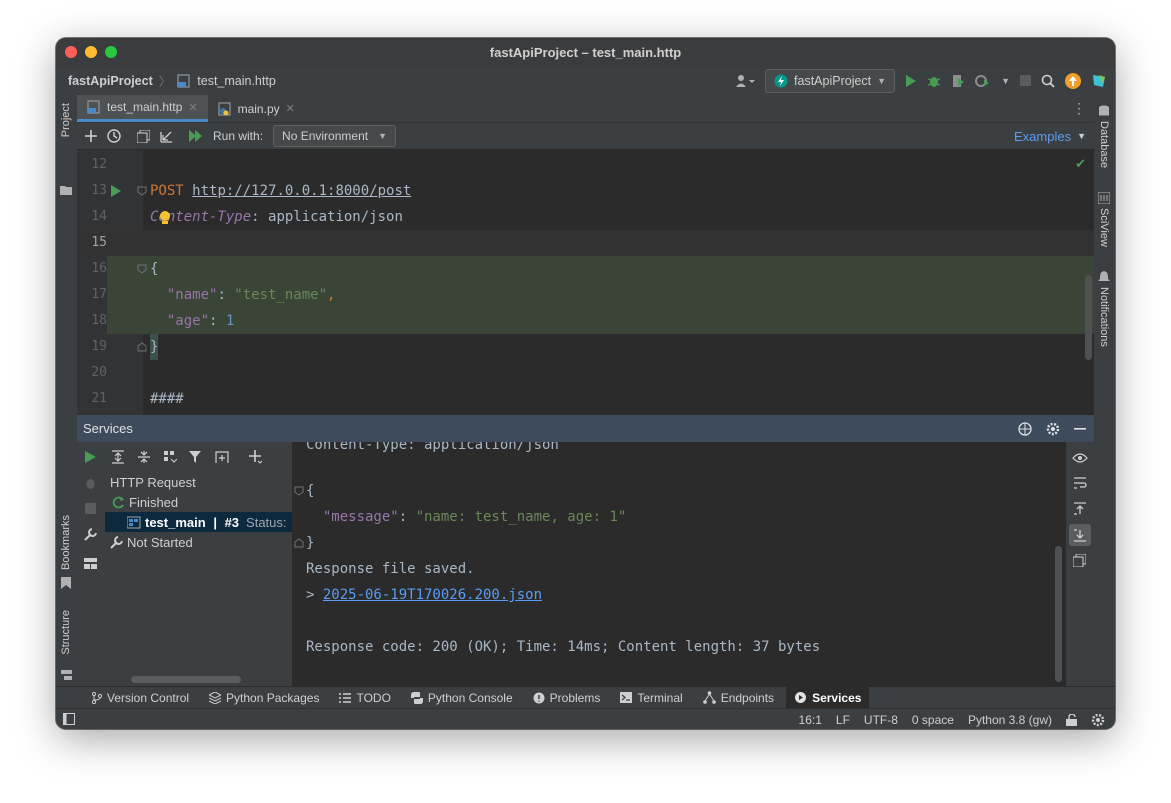  What do you see at coordinates (223, 457) in the screenshot?
I see `new-tab-icon` at bounding box center [223, 457].